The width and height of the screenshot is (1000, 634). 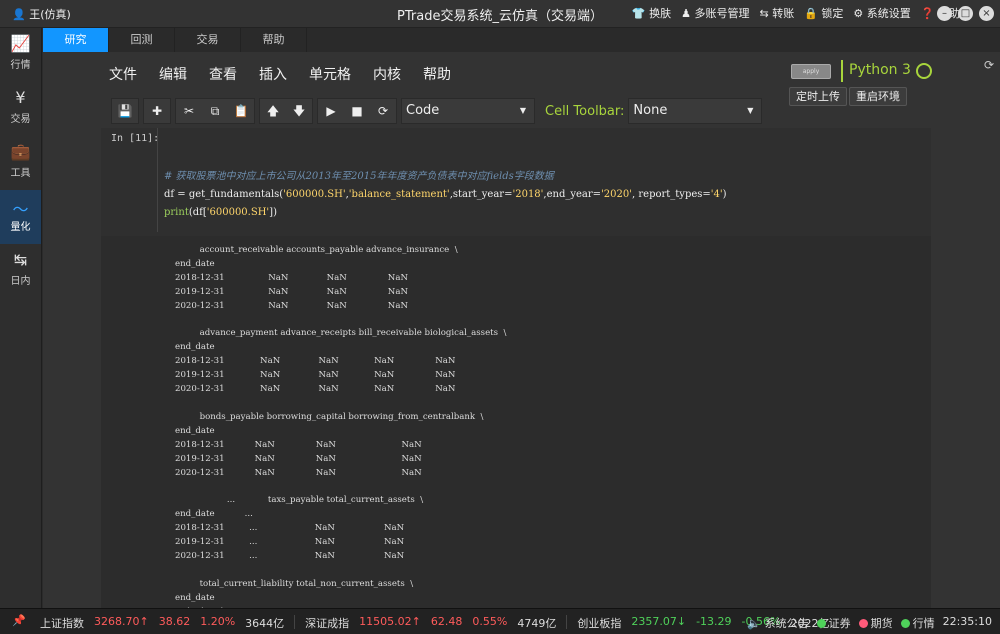 What do you see at coordinates (383, 111) in the screenshot?
I see `restart-icon: ⟳` at bounding box center [383, 111].